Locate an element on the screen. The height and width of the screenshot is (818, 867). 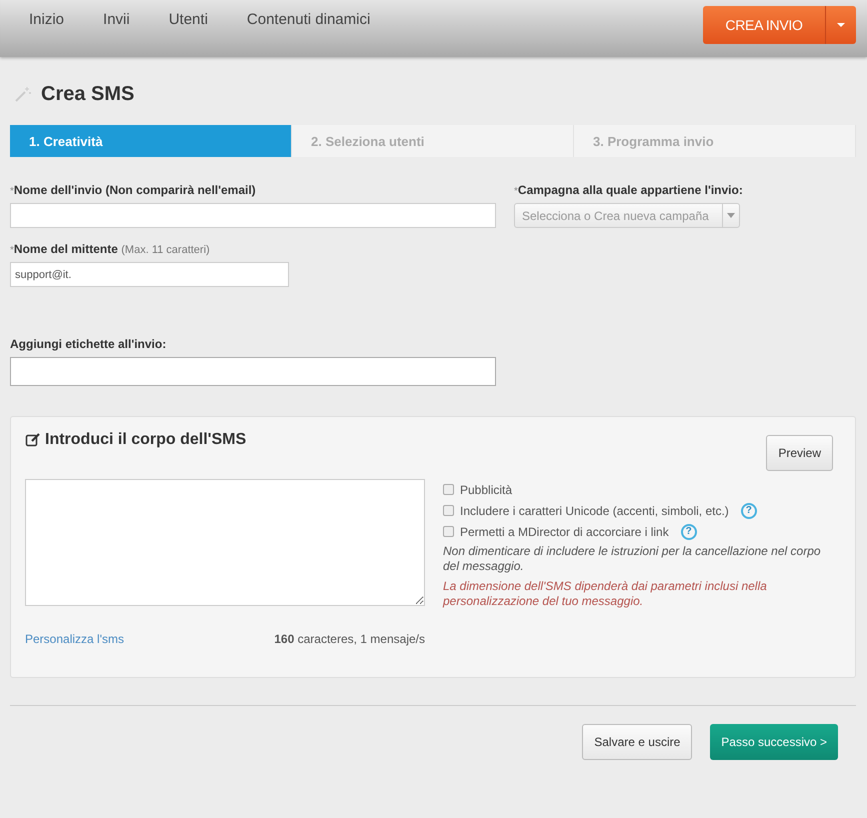
nav-link: Utenti is located at coordinates (188, 19).